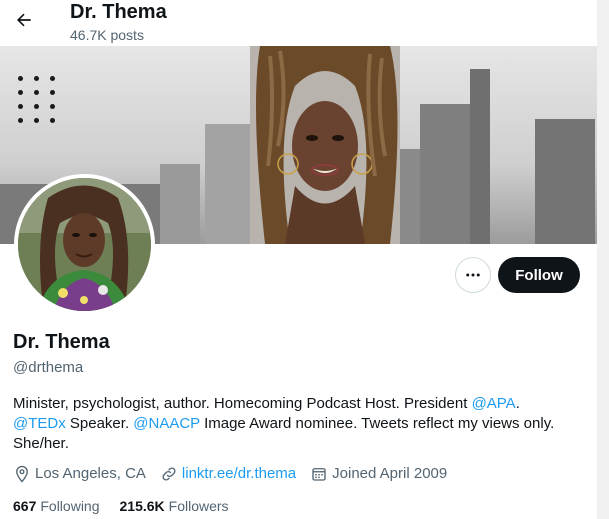  I want to click on following-link: 667 Following, so click(56, 506).